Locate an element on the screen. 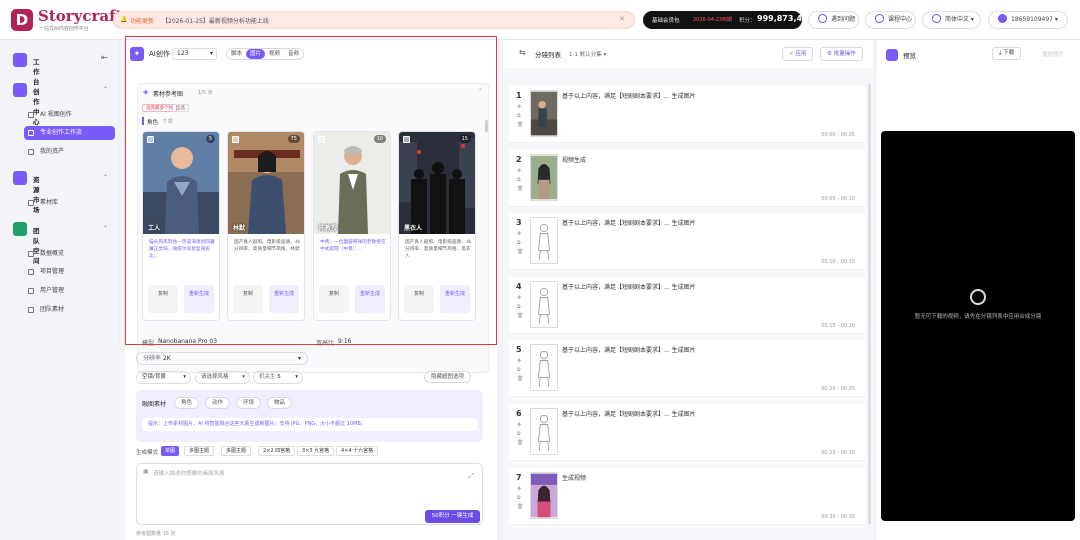 The width and height of the screenshot is (1080, 540). sidebar-item-user-mgmt: 用户管理 is located at coordinates (69, 291).